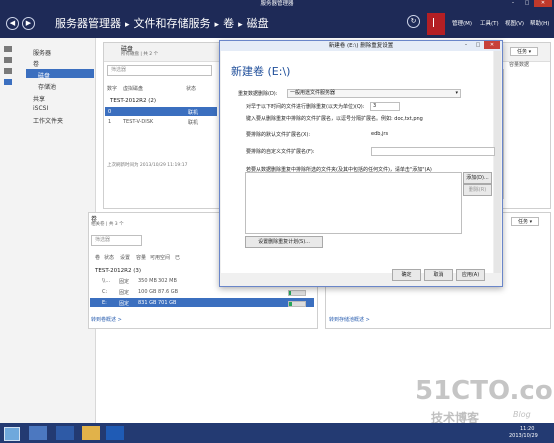 This screenshot has height=443, width=554. Describe the element at coordinates (385, 106) in the screenshot. I see `dedup-days-input: 3` at that location.